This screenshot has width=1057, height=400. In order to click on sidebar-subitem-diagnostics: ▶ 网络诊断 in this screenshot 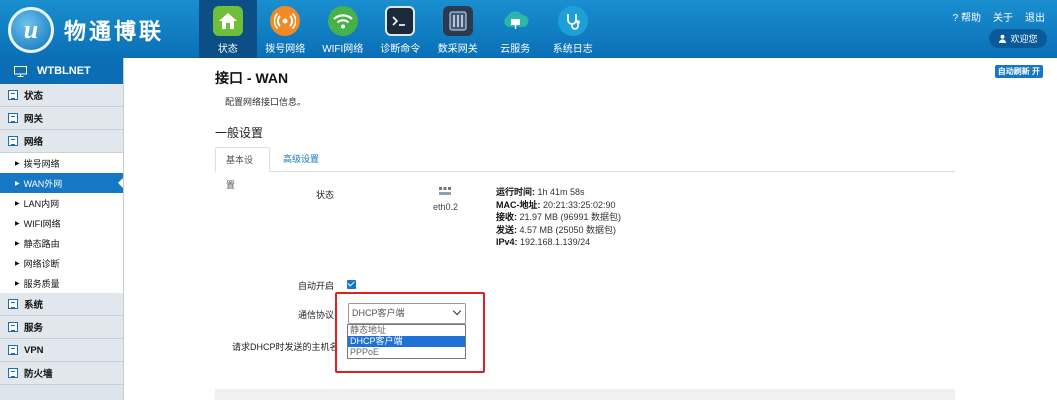, I will do `click(61, 263)`.